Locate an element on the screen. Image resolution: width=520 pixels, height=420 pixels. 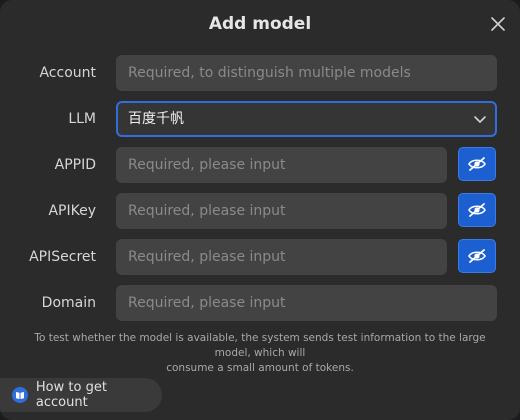
apikey-label: APIKey is located at coordinates (72, 211).